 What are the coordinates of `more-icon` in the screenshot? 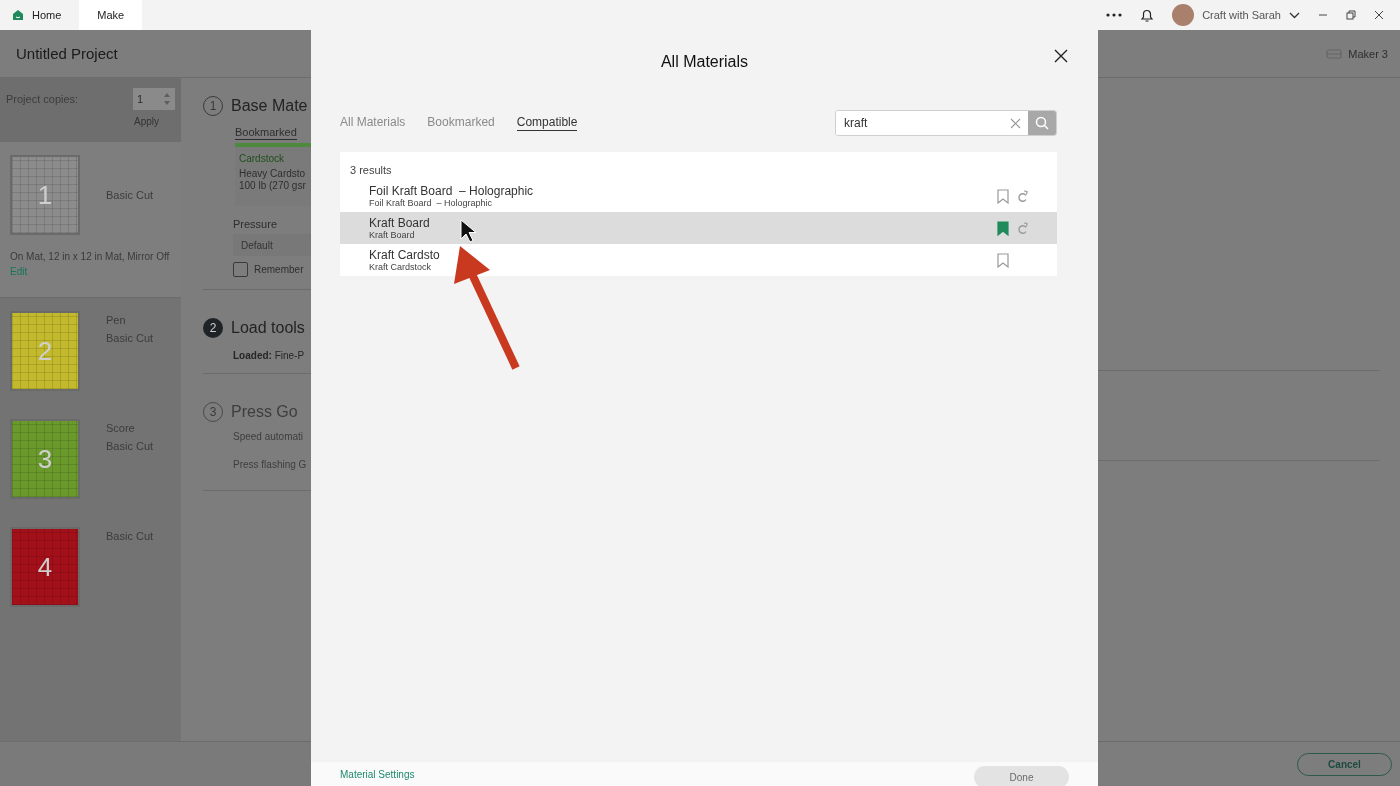 It's located at (1114, 15).